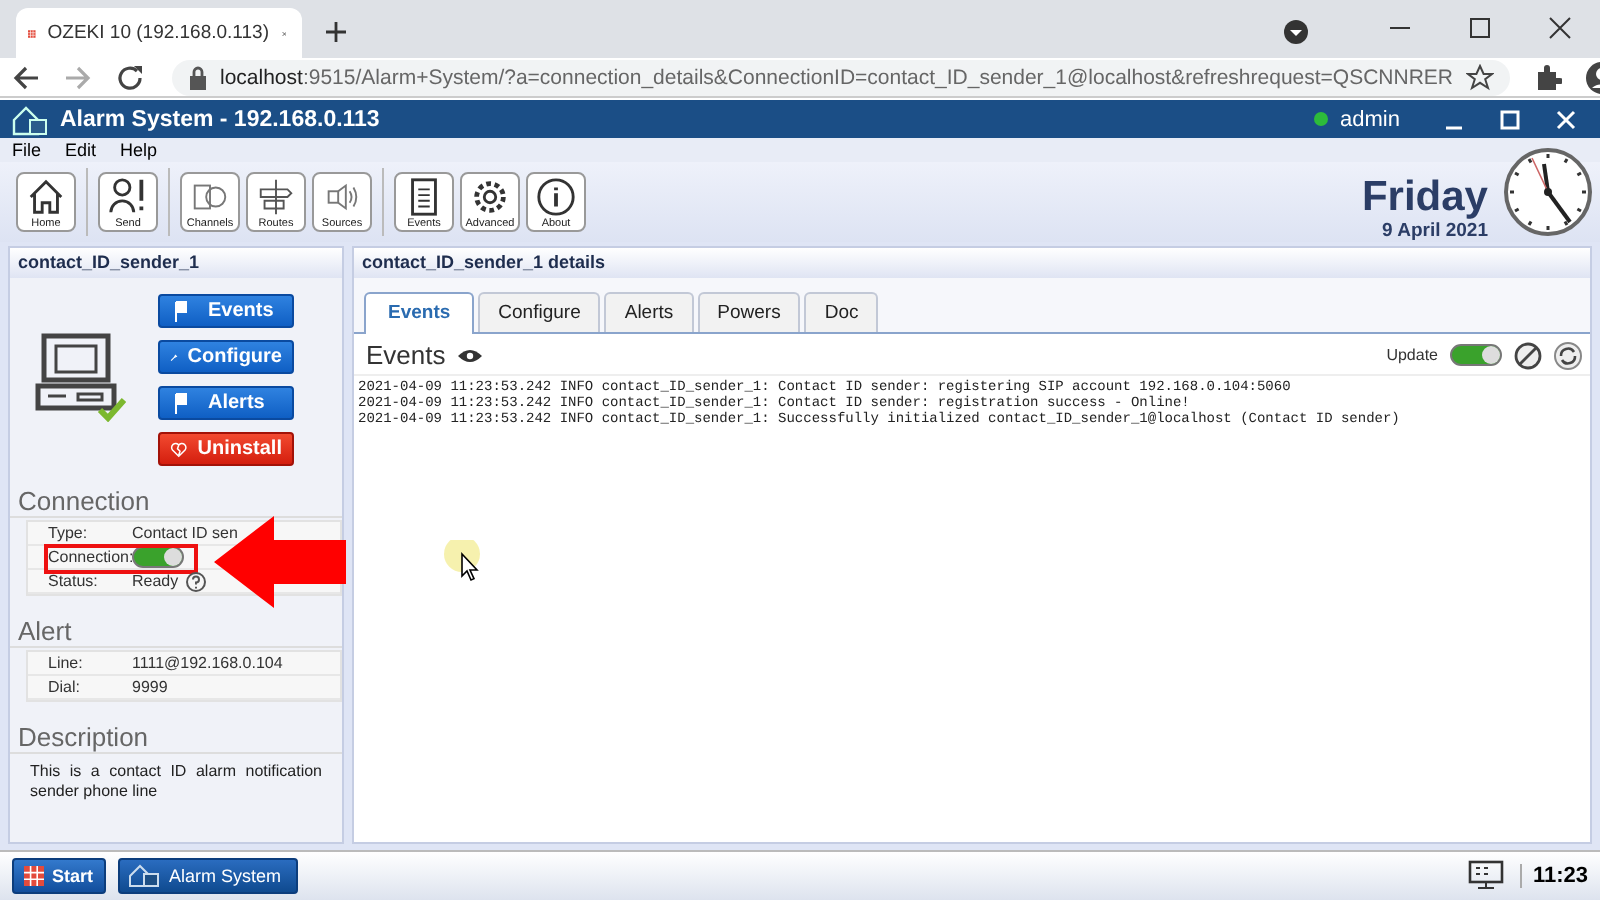 This screenshot has width=1600, height=900. What do you see at coordinates (1480, 28) in the screenshot?
I see `maximize-icon` at bounding box center [1480, 28].